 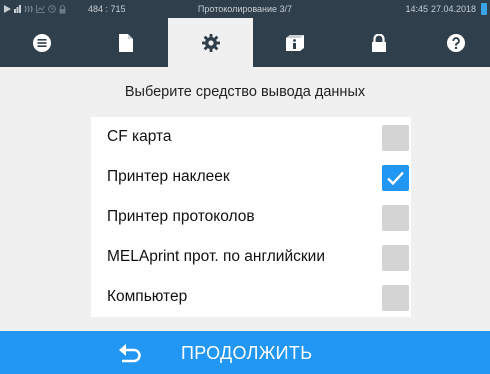 I want to click on status-time: 14:45, so click(x=416, y=9).